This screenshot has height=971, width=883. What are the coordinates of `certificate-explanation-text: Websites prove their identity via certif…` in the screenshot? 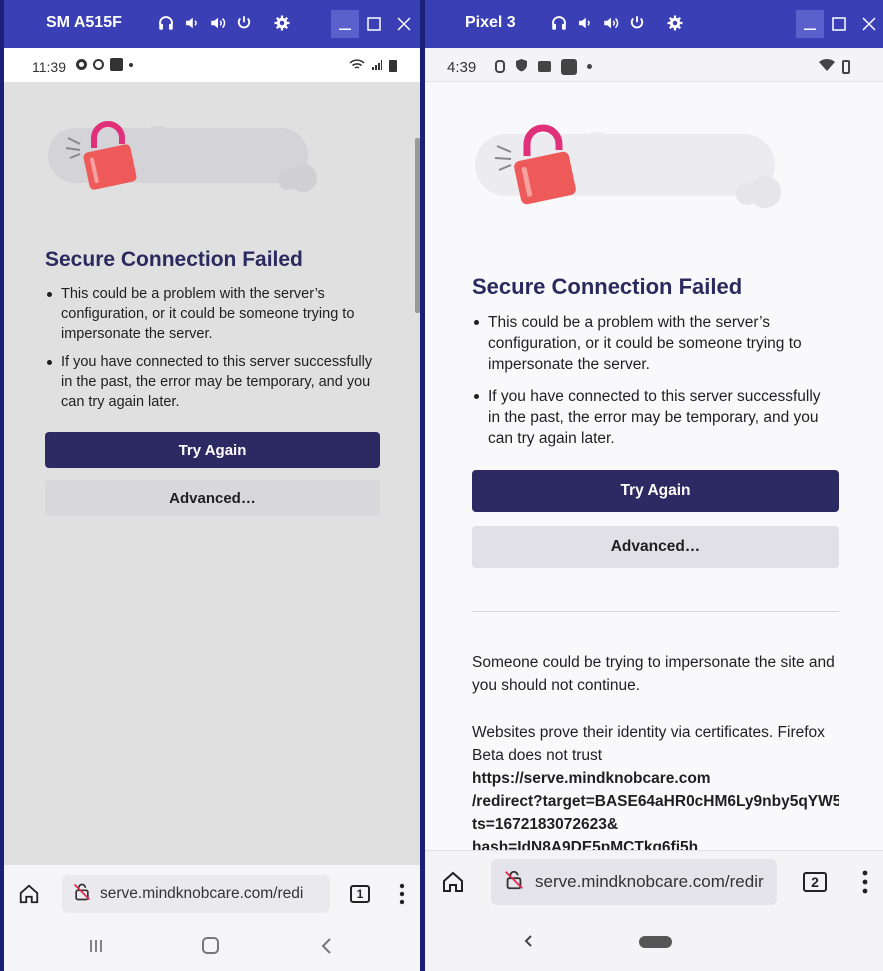 It's located at (648, 744).